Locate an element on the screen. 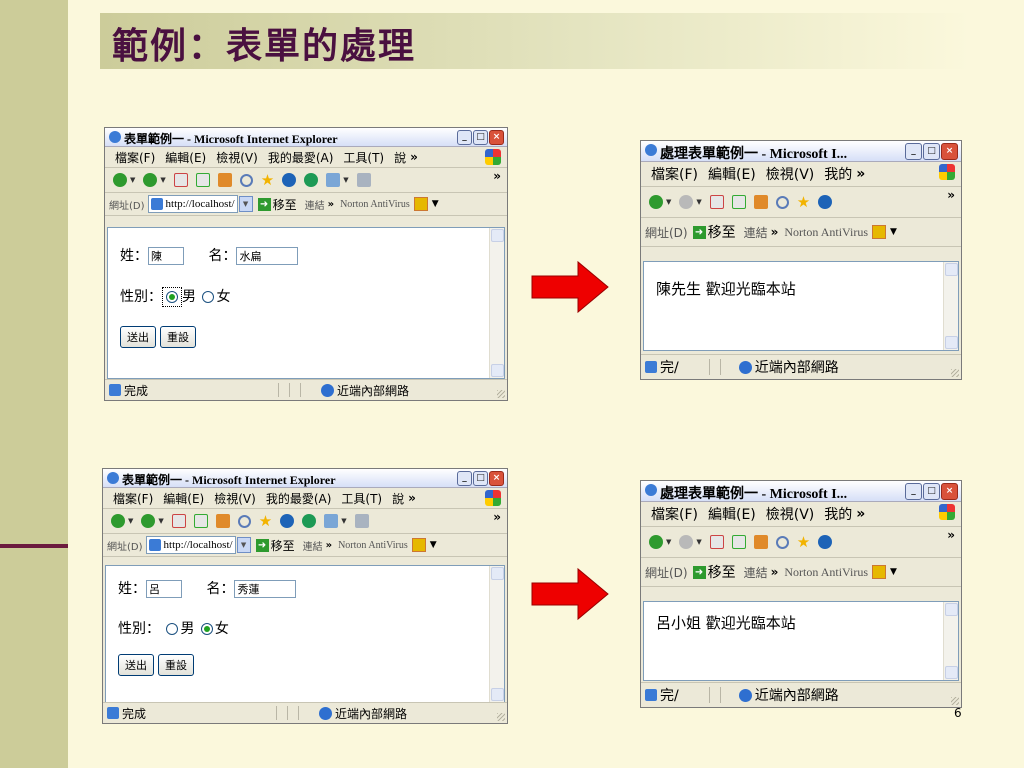 This screenshot has width=1024, height=768. given-name-field: 水扁 is located at coordinates (267, 256).